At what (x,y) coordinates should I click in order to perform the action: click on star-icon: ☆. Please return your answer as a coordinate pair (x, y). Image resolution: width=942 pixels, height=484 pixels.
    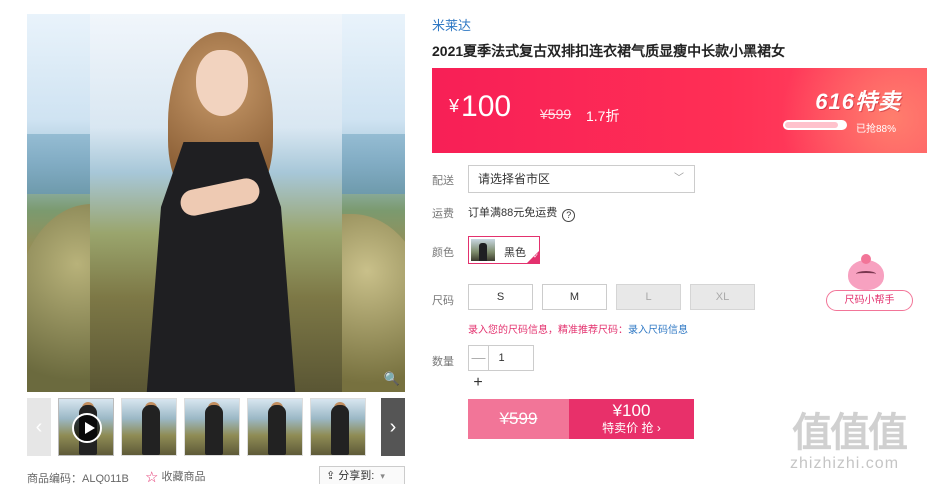
    Looking at the image, I should click on (152, 476).